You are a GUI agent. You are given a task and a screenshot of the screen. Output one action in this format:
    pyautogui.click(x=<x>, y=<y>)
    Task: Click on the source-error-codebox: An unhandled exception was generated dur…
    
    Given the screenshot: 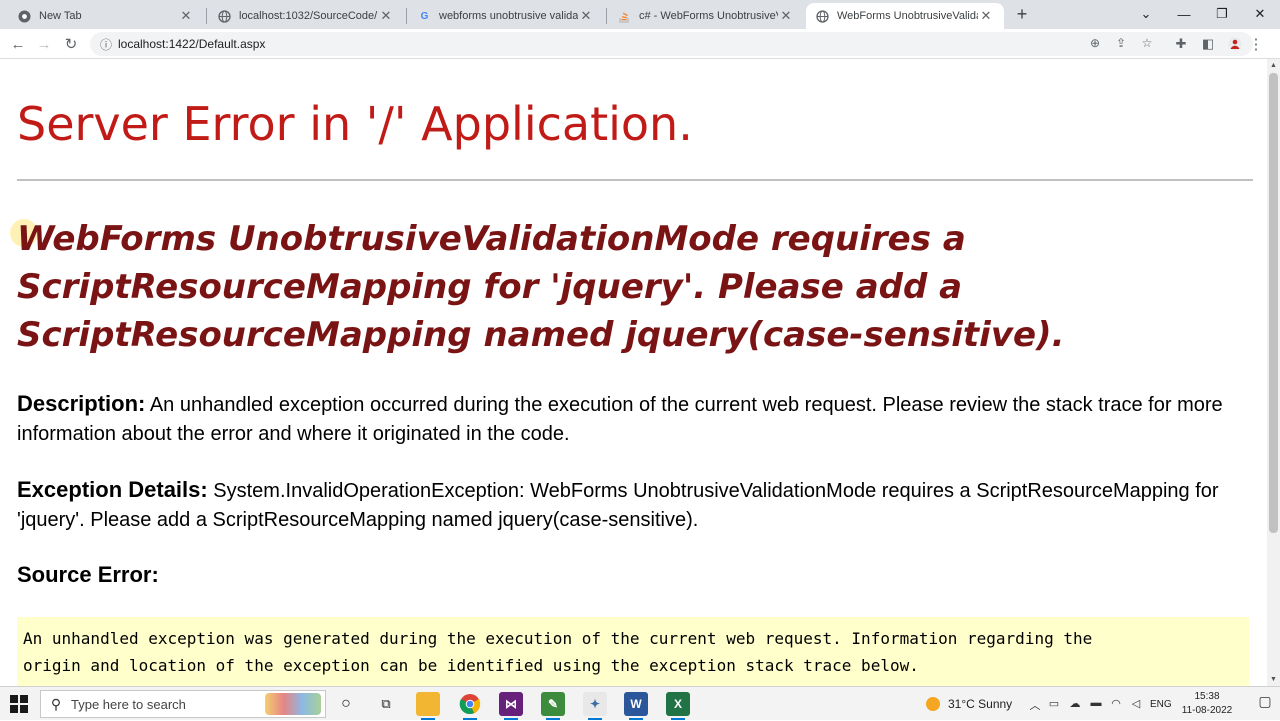 What is the action you would take?
    pyautogui.click(x=633, y=651)
    